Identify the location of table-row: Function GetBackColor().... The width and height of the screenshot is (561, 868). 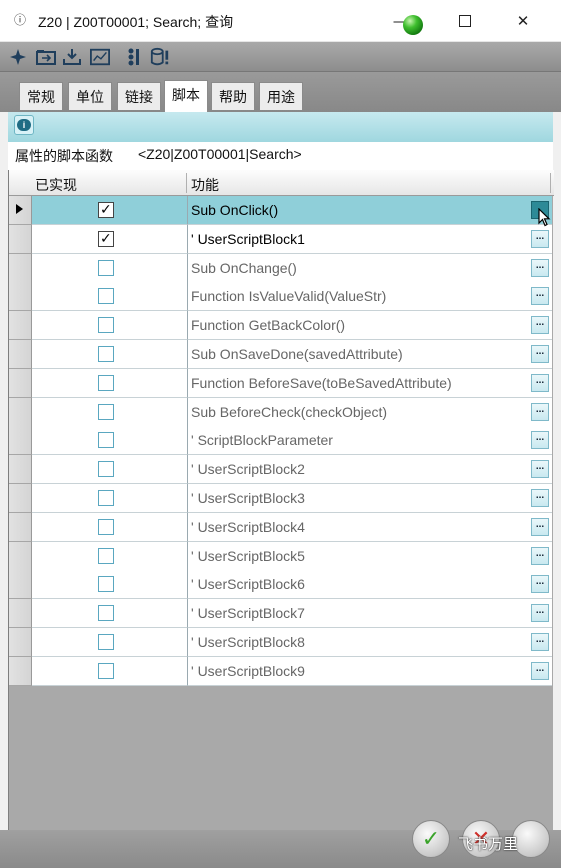
(281, 326).